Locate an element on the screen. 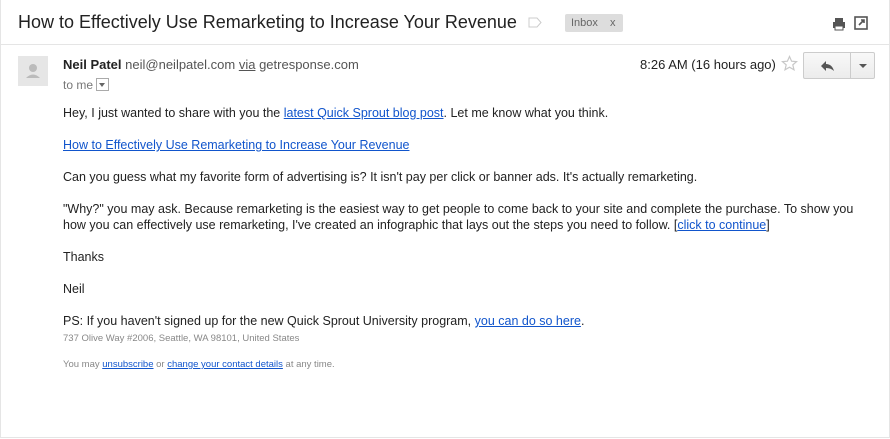  blog-post-link: latest Quick Sprout blog post is located at coordinates (364, 113).